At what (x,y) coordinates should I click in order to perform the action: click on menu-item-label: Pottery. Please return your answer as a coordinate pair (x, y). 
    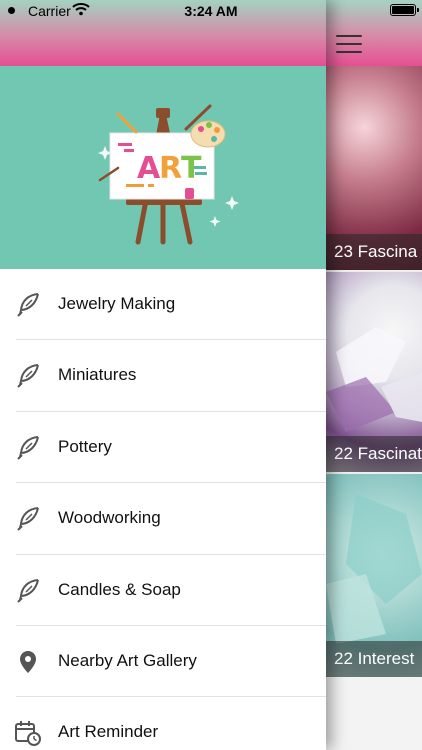
    Looking at the image, I should click on (85, 446).